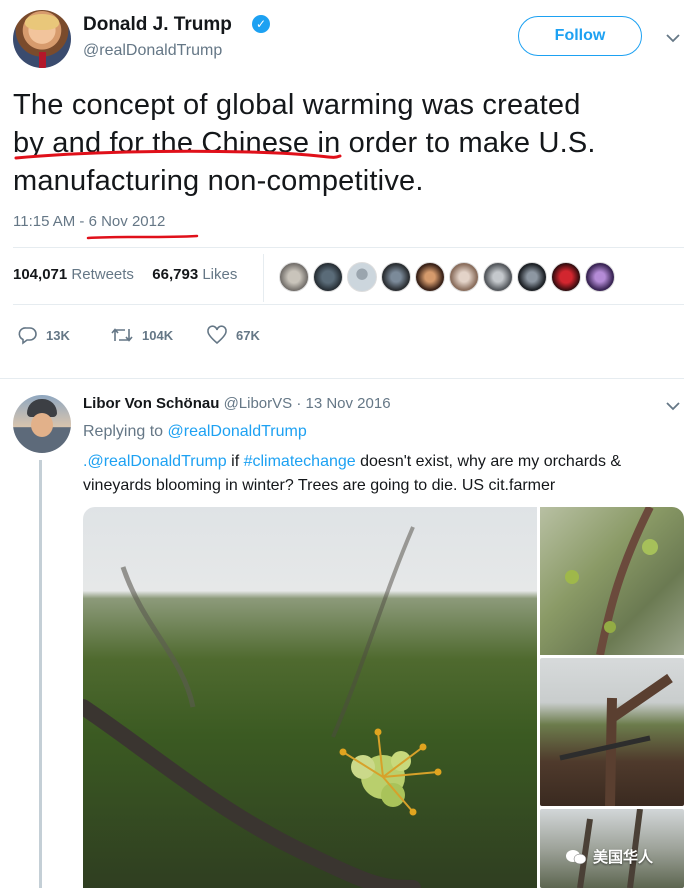 Image resolution: width=684 pixels, height=888 pixels. I want to click on retweet-action: 104K, so click(141, 335).